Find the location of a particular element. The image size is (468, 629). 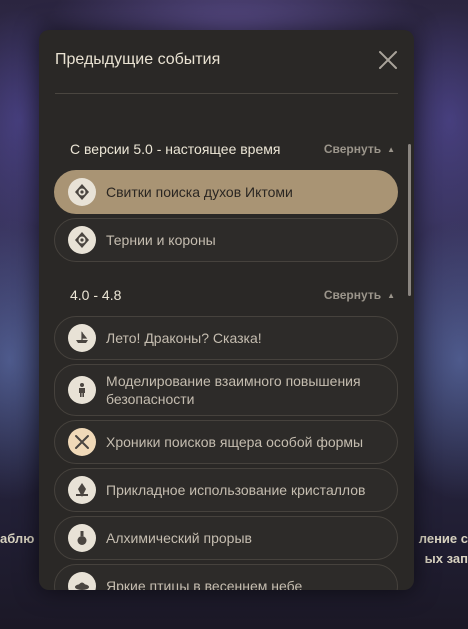

modal-title: Предыдущие события is located at coordinates (138, 59).